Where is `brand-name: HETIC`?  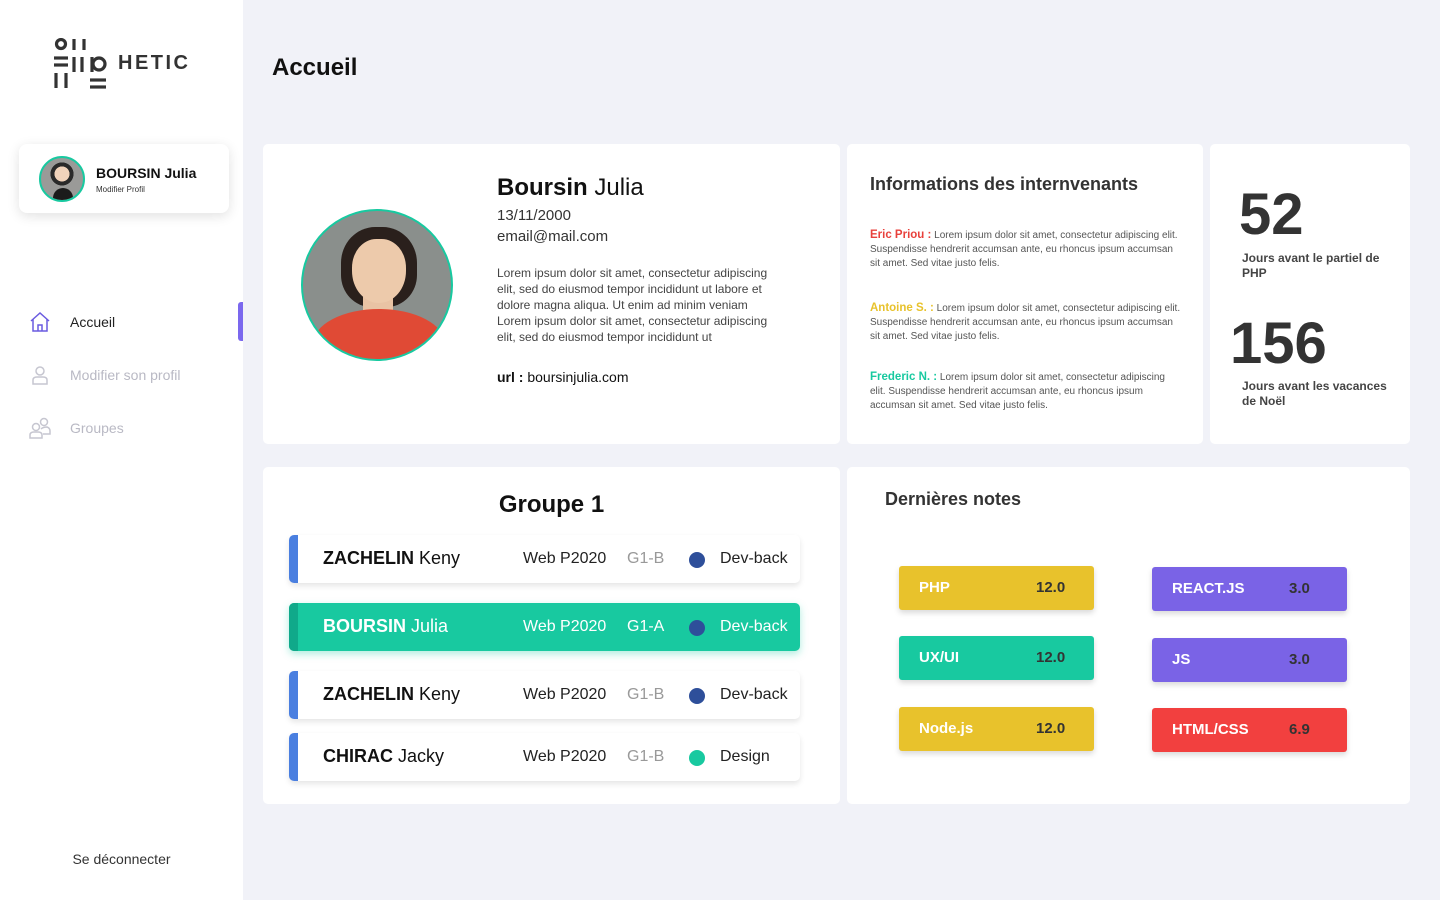 brand-name: HETIC is located at coordinates (154, 63).